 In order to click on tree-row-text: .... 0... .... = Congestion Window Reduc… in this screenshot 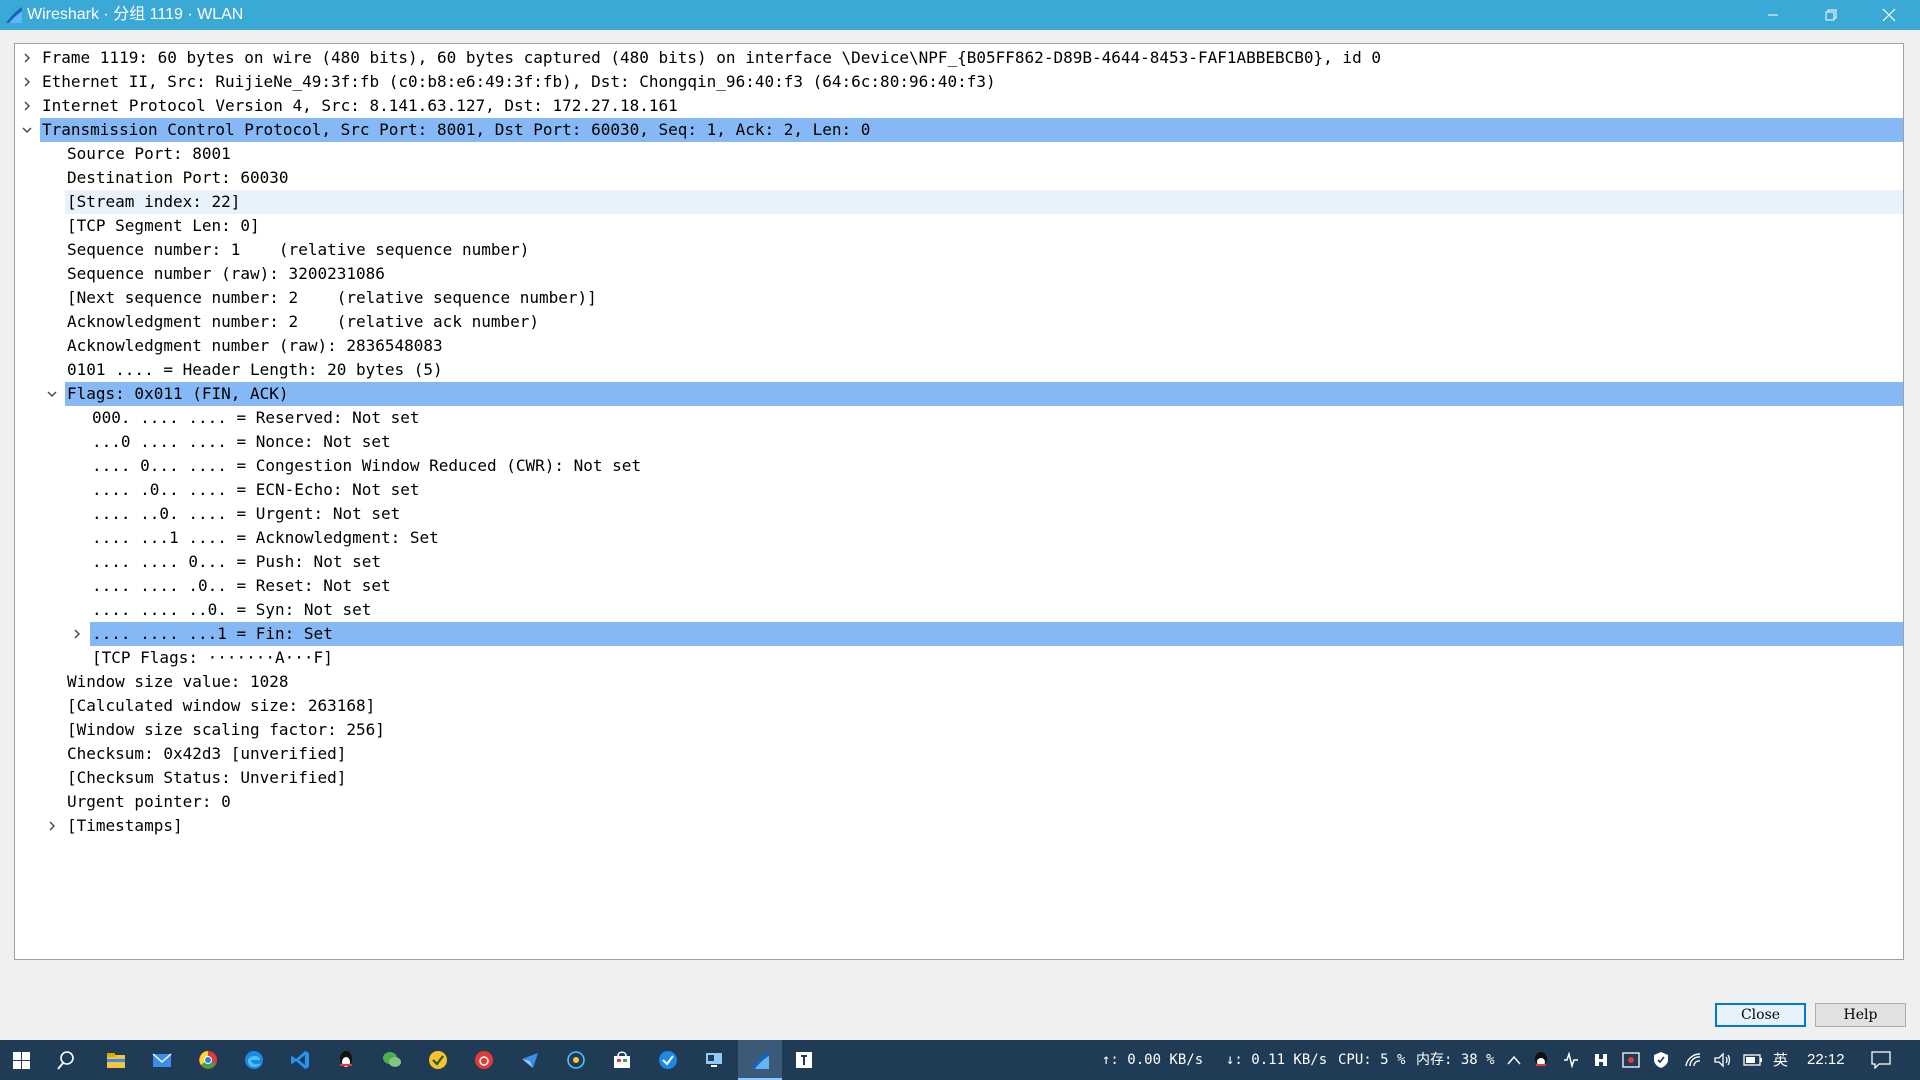, I will do `click(367, 465)`.